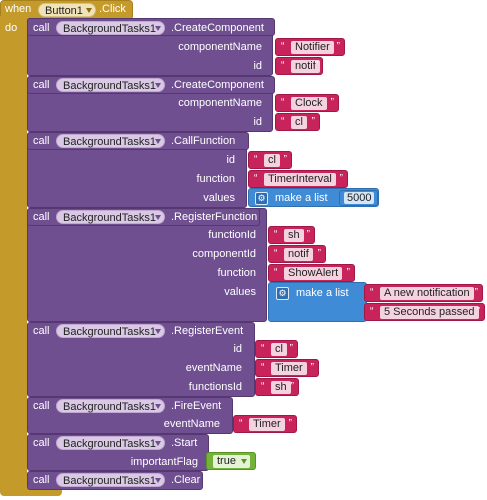  What do you see at coordinates (164, 462) in the screenshot?
I see `param-label: importantFlag` at bounding box center [164, 462].